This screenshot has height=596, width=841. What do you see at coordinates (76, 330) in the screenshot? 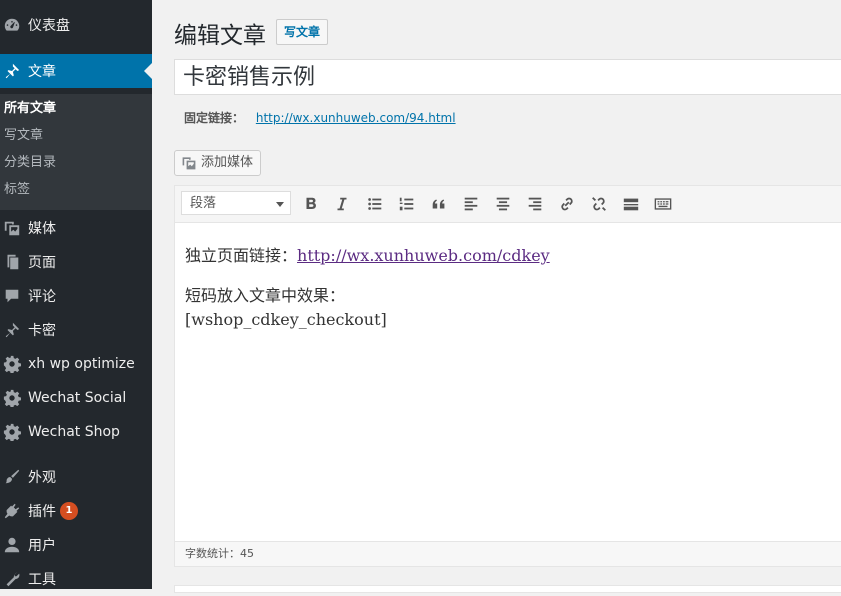
I see `menu-cards: 卡密` at bounding box center [76, 330].